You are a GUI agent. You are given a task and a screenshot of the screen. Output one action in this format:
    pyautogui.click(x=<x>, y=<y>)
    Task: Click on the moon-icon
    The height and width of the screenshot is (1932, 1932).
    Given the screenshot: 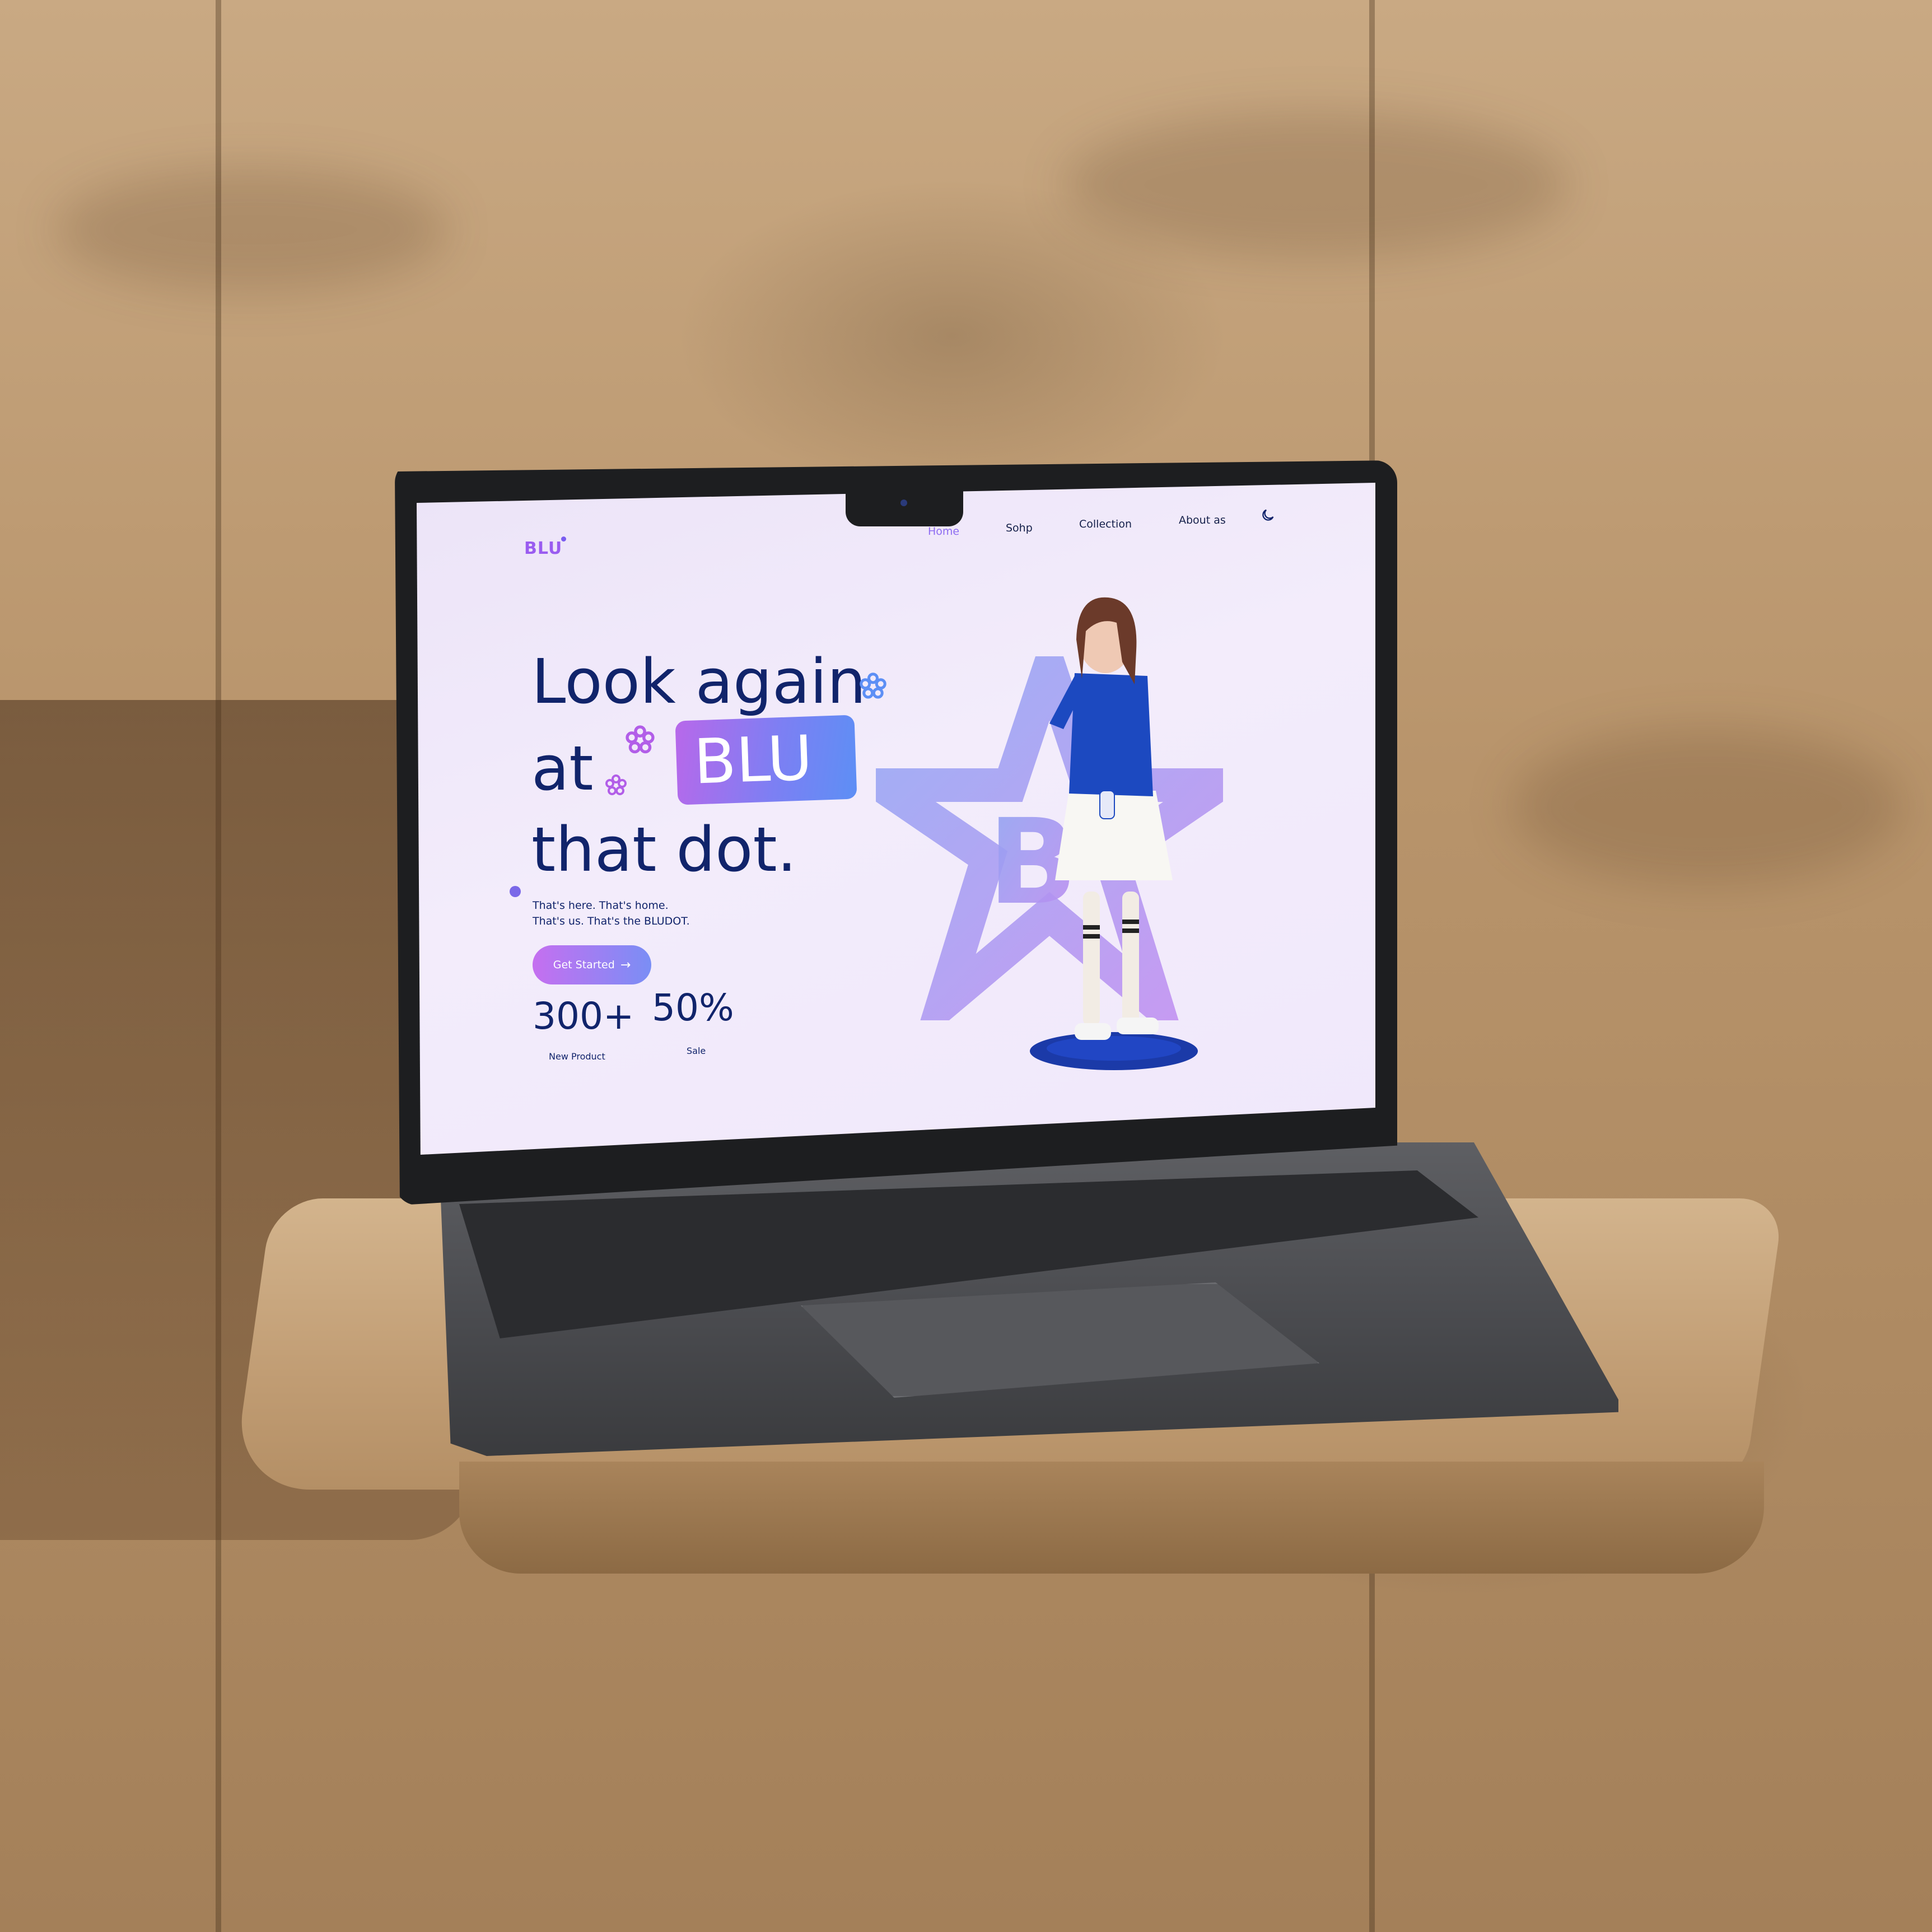 What is the action you would take?
    pyautogui.click(x=1268, y=515)
    